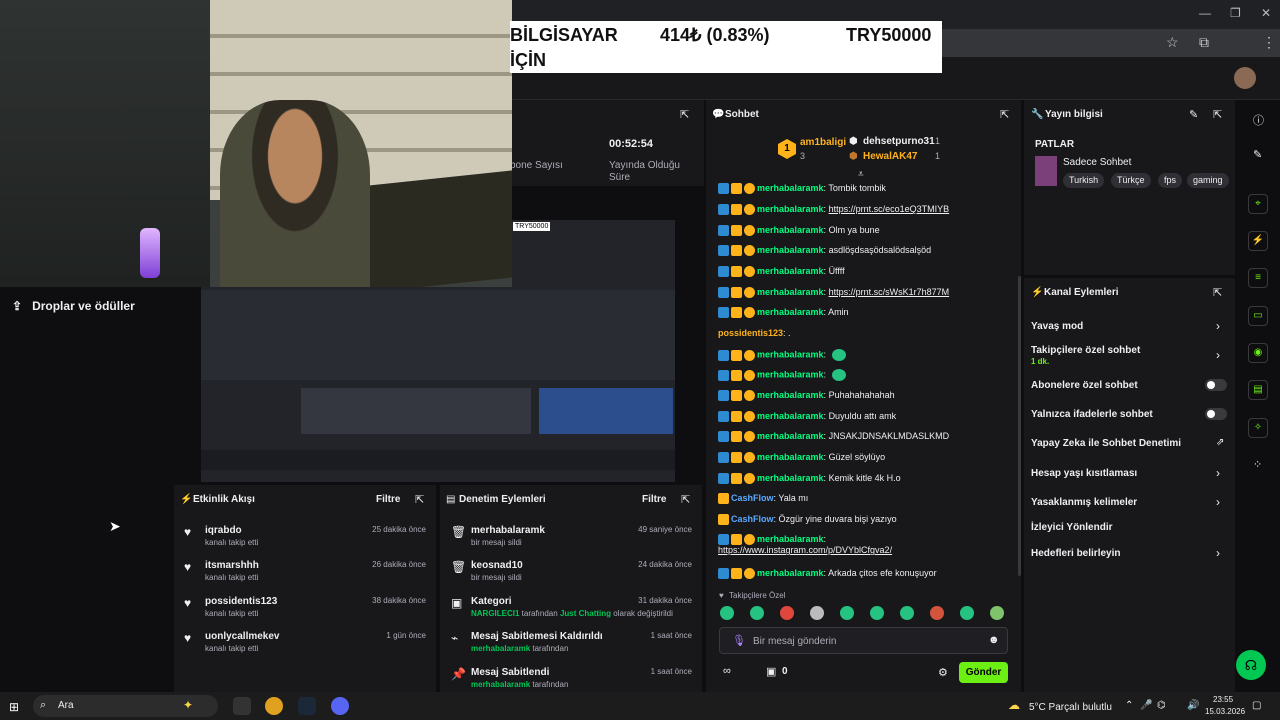  What do you see at coordinates (1193, 114) in the screenshot?
I see `edit-pencil-icon: ✎` at bounding box center [1193, 114].